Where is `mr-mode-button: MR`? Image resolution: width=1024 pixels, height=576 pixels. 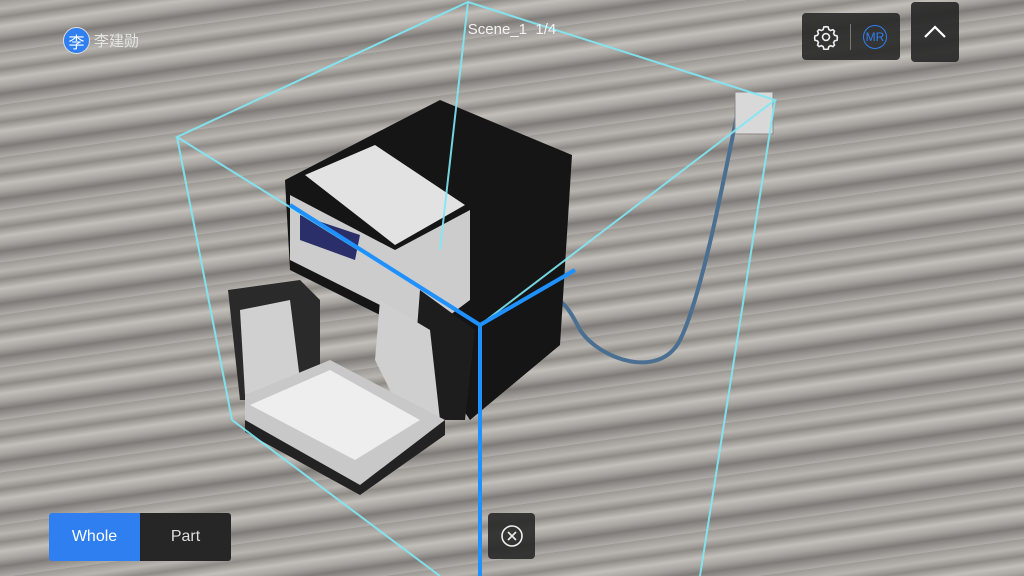 mr-mode-button: MR is located at coordinates (875, 36).